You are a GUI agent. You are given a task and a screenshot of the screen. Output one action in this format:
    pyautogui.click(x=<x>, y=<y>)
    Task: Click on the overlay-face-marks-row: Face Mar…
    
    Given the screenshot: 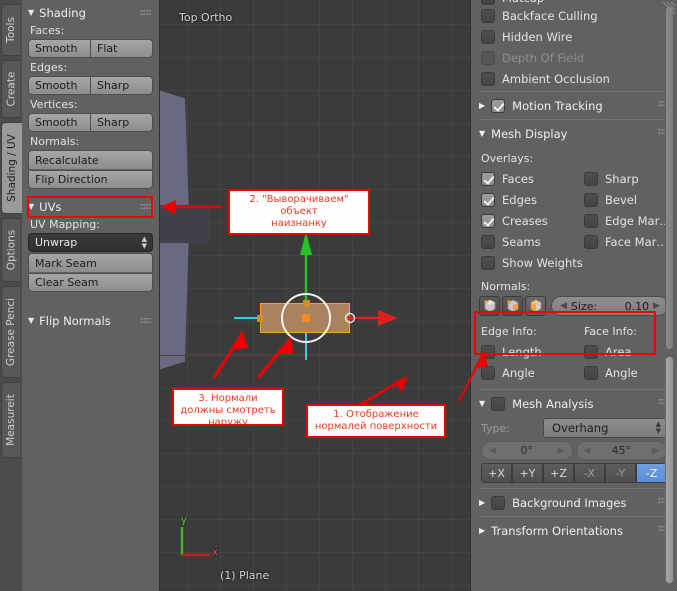 What is the action you would take?
    pyautogui.click(x=625, y=241)
    